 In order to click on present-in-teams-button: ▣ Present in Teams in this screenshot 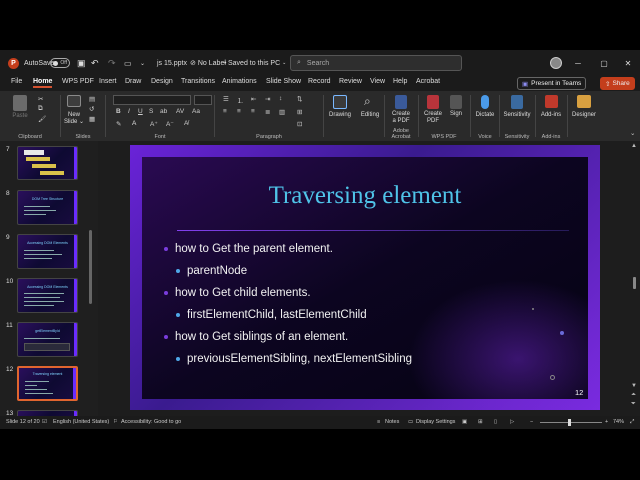, I will do `click(552, 83)`.